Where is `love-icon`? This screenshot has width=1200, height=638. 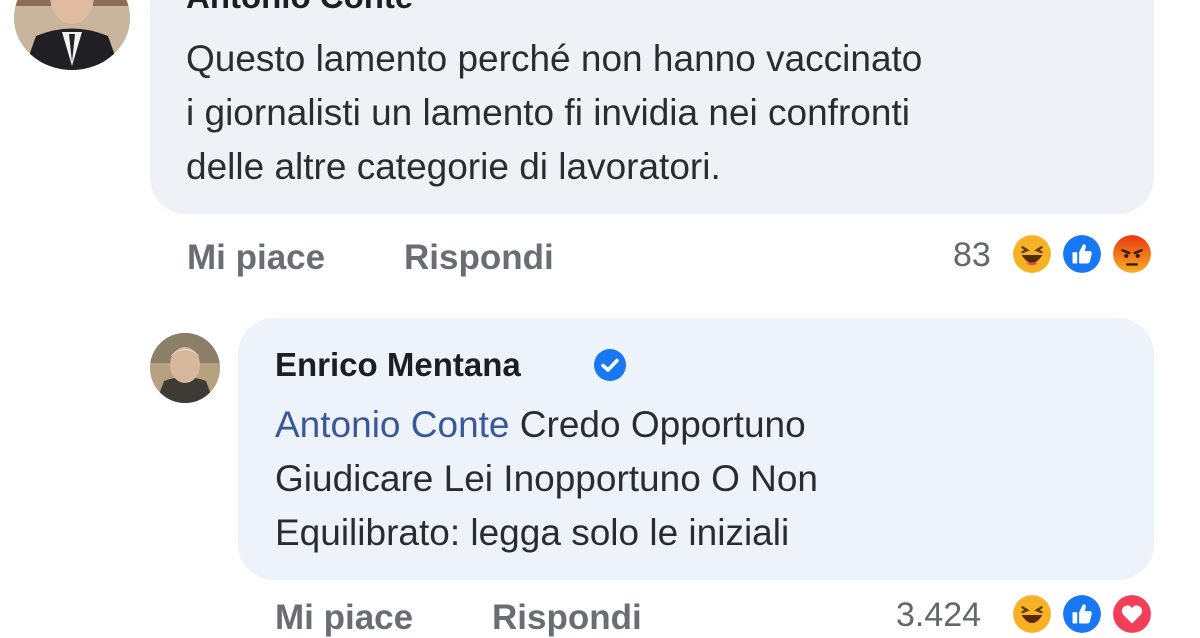
love-icon is located at coordinates (1132, 614).